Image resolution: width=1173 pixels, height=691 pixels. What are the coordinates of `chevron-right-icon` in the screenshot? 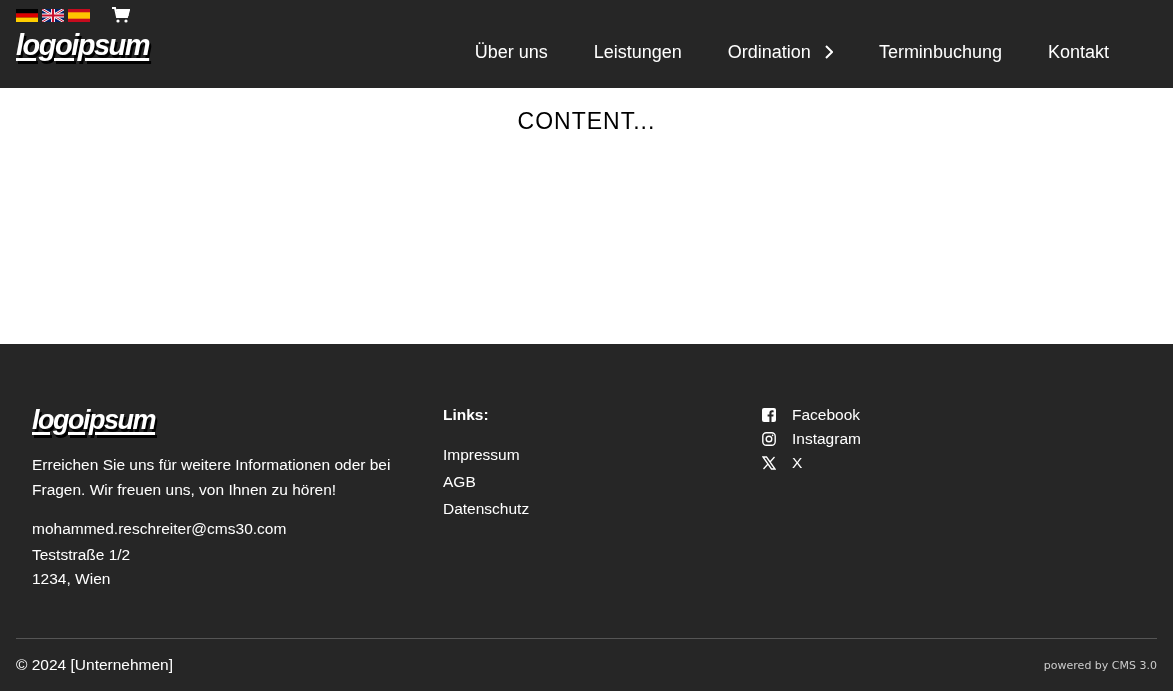 It's located at (828, 52).